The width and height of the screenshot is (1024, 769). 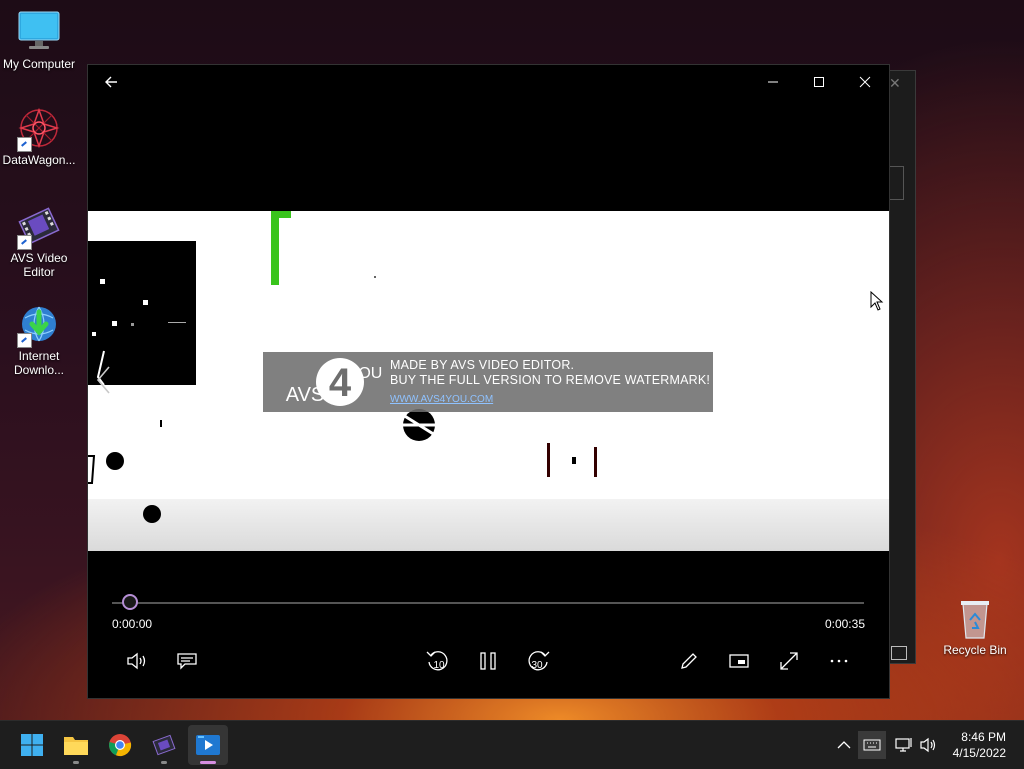 I want to click on desktop-icon-my-computer: My Computer, so click(x=39, y=40).